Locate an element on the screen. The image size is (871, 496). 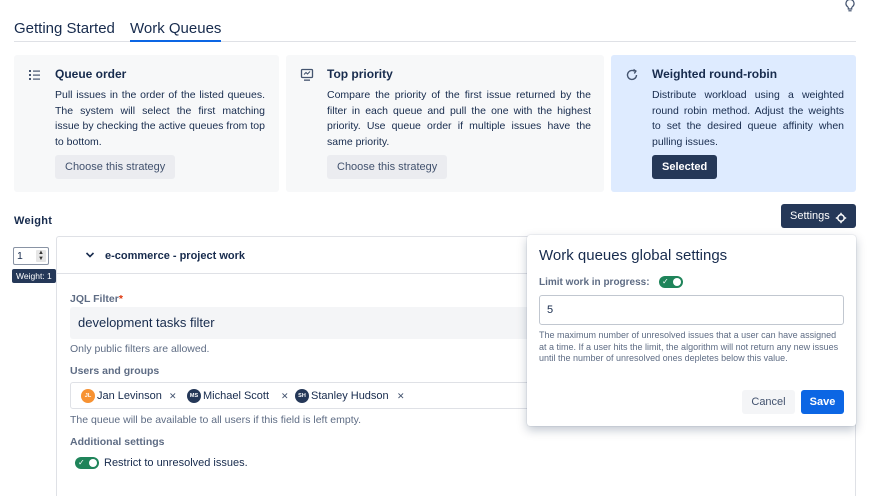
user-chip: MS Michael Scott ✕ is located at coordinates (238, 396).